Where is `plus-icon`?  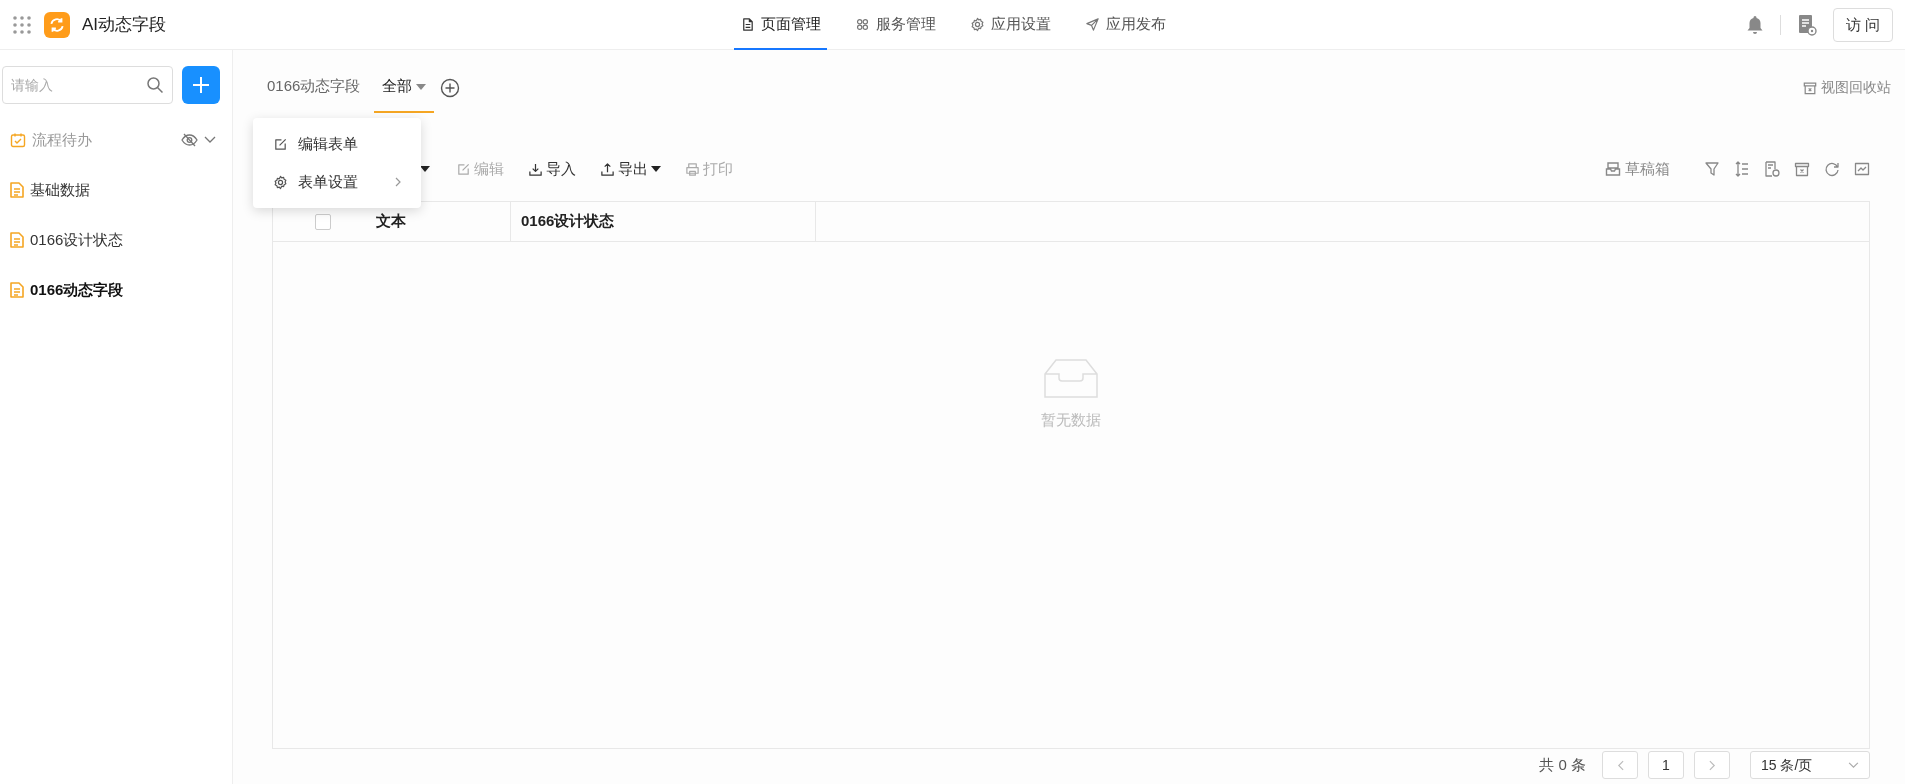
plus-icon is located at coordinates (201, 85).